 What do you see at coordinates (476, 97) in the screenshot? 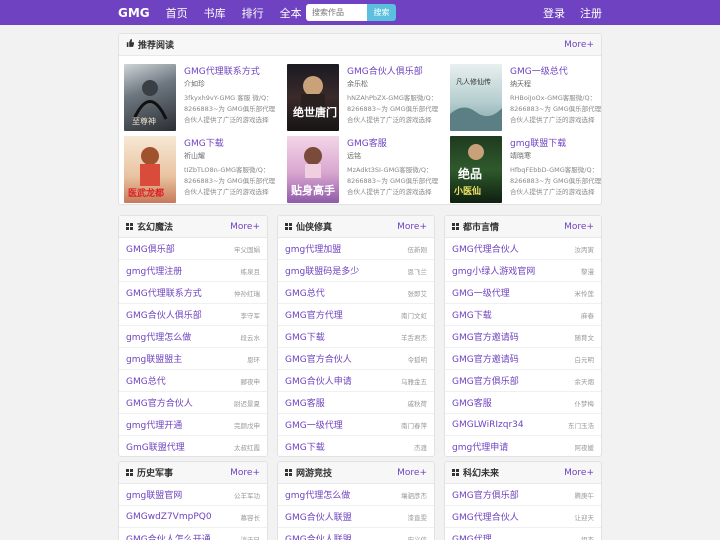
I see `book-cover: 凡人修仙传` at bounding box center [476, 97].